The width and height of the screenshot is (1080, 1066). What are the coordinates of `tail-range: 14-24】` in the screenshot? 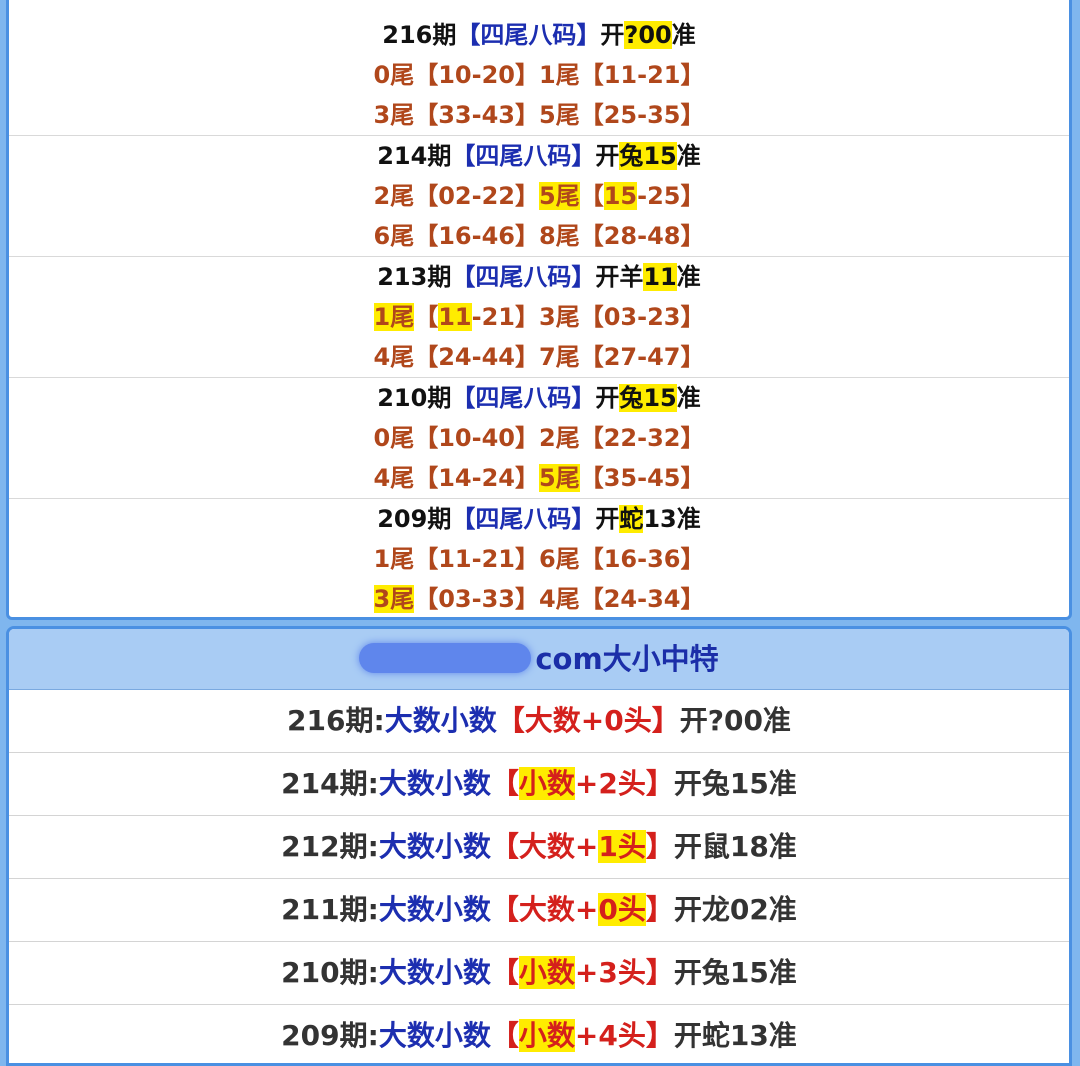 It's located at (488, 478).